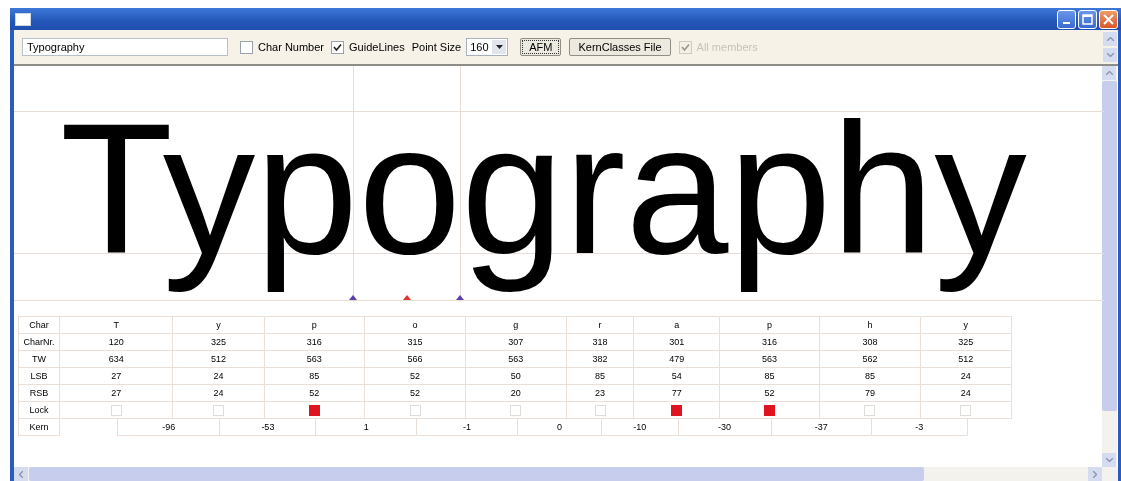 The image size is (1121, 481). I want to click on checkmark-icon, so click(338, 47).